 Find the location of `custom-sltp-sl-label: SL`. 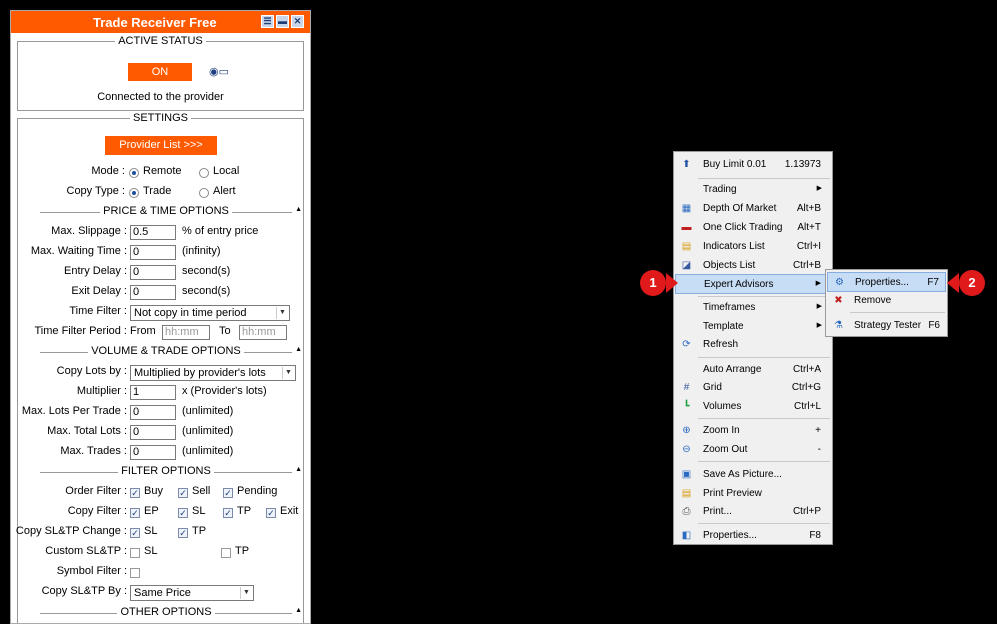

custom-sltp-sl-label: SL is located at coordinates (151, 551).